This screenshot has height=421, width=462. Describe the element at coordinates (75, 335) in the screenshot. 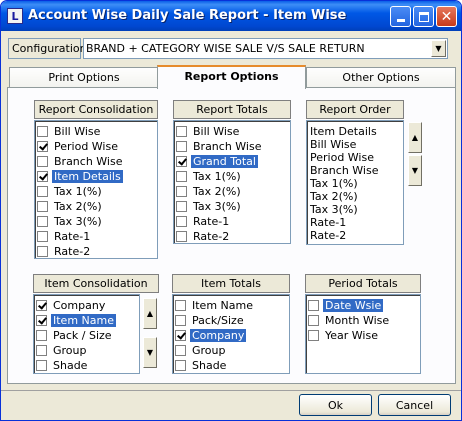

I see `list-item: Pack / Size` at that location.